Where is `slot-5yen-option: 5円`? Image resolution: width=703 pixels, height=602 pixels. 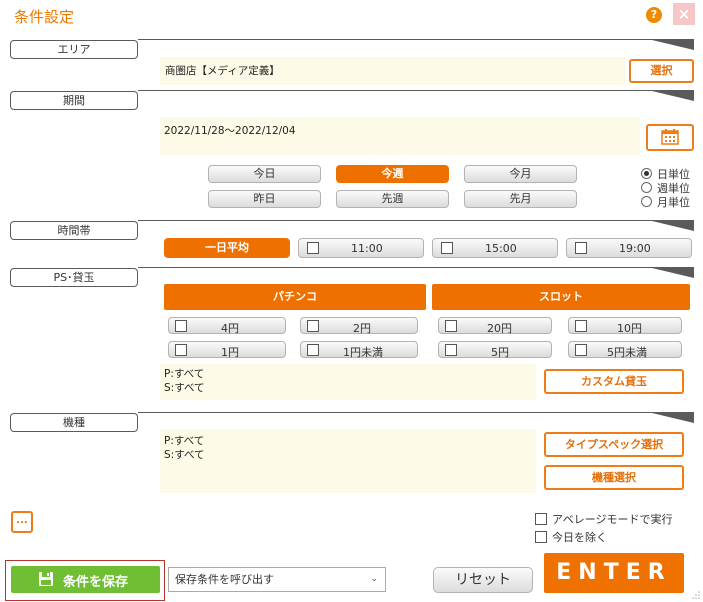 slot-5yen-option: 5円 is located at coordinates (495, 350).